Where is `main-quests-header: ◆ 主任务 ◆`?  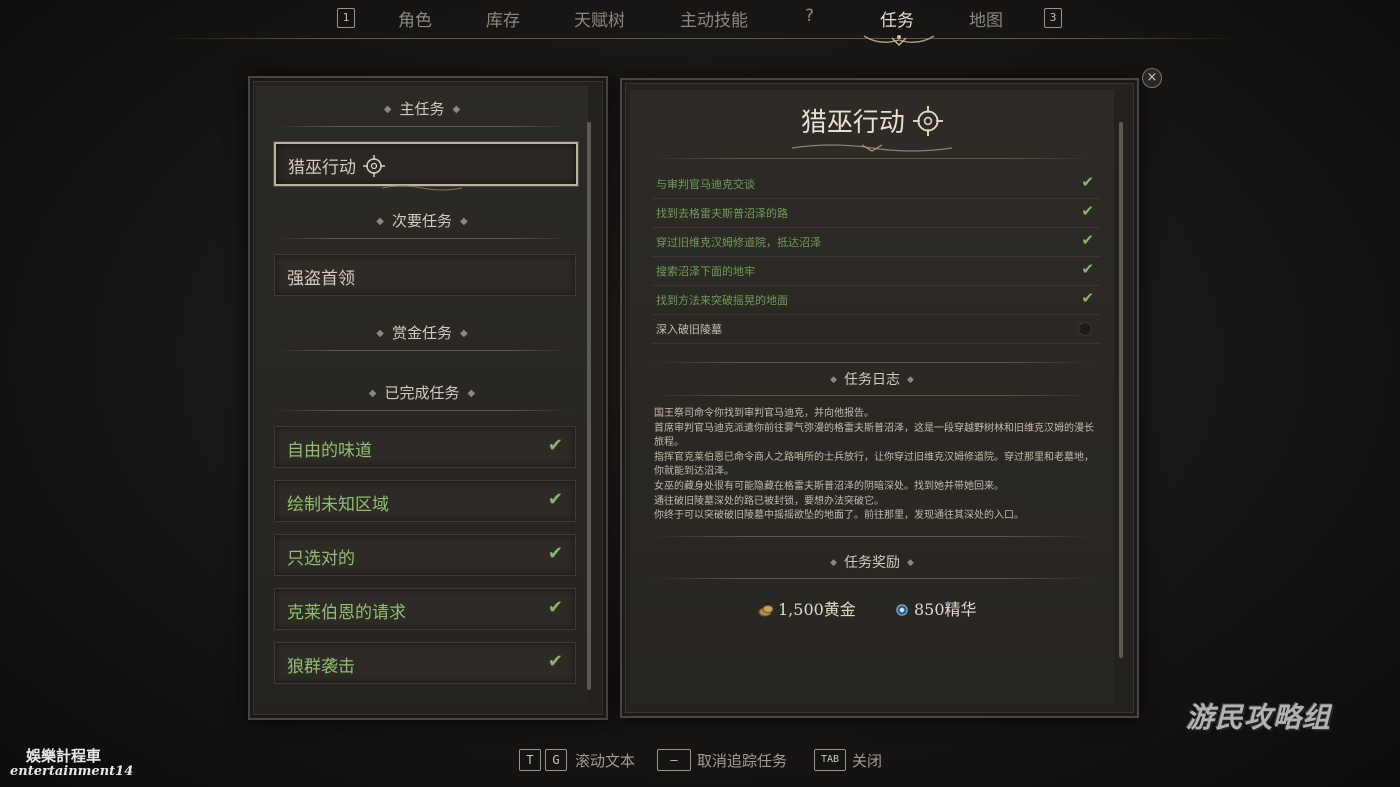 main-quests-header: ◆ 主任务 ◆ is located at coordinates (422, 109).